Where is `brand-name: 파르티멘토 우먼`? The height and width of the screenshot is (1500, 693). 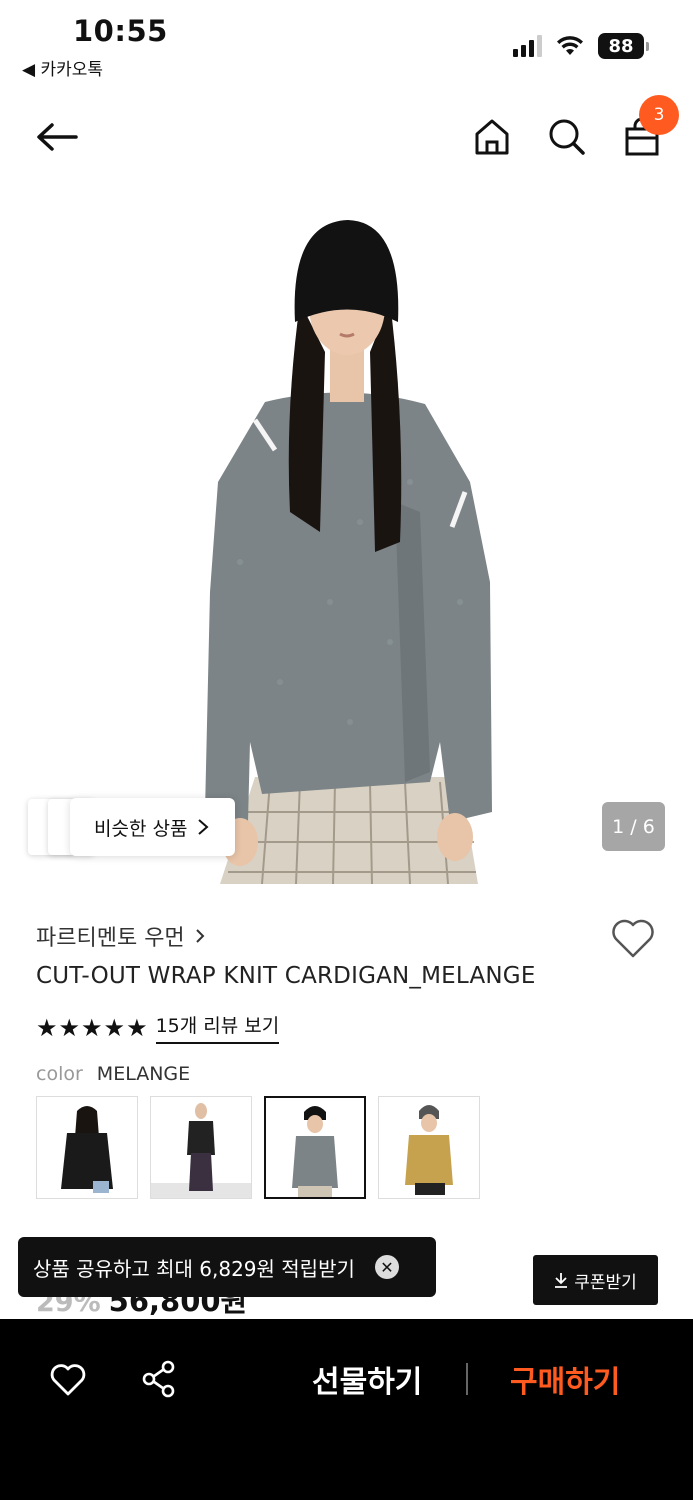
brand-name: 파르티멘토 우먼 is located at coordinates (110, 938).